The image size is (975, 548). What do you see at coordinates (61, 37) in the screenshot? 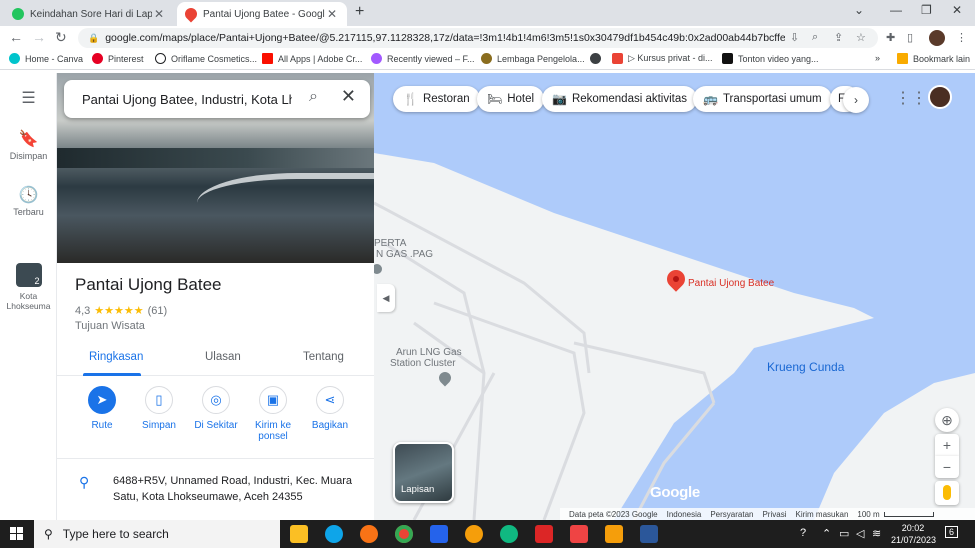
I see `reload-icon: ↻` at bounding box center [61, 37].